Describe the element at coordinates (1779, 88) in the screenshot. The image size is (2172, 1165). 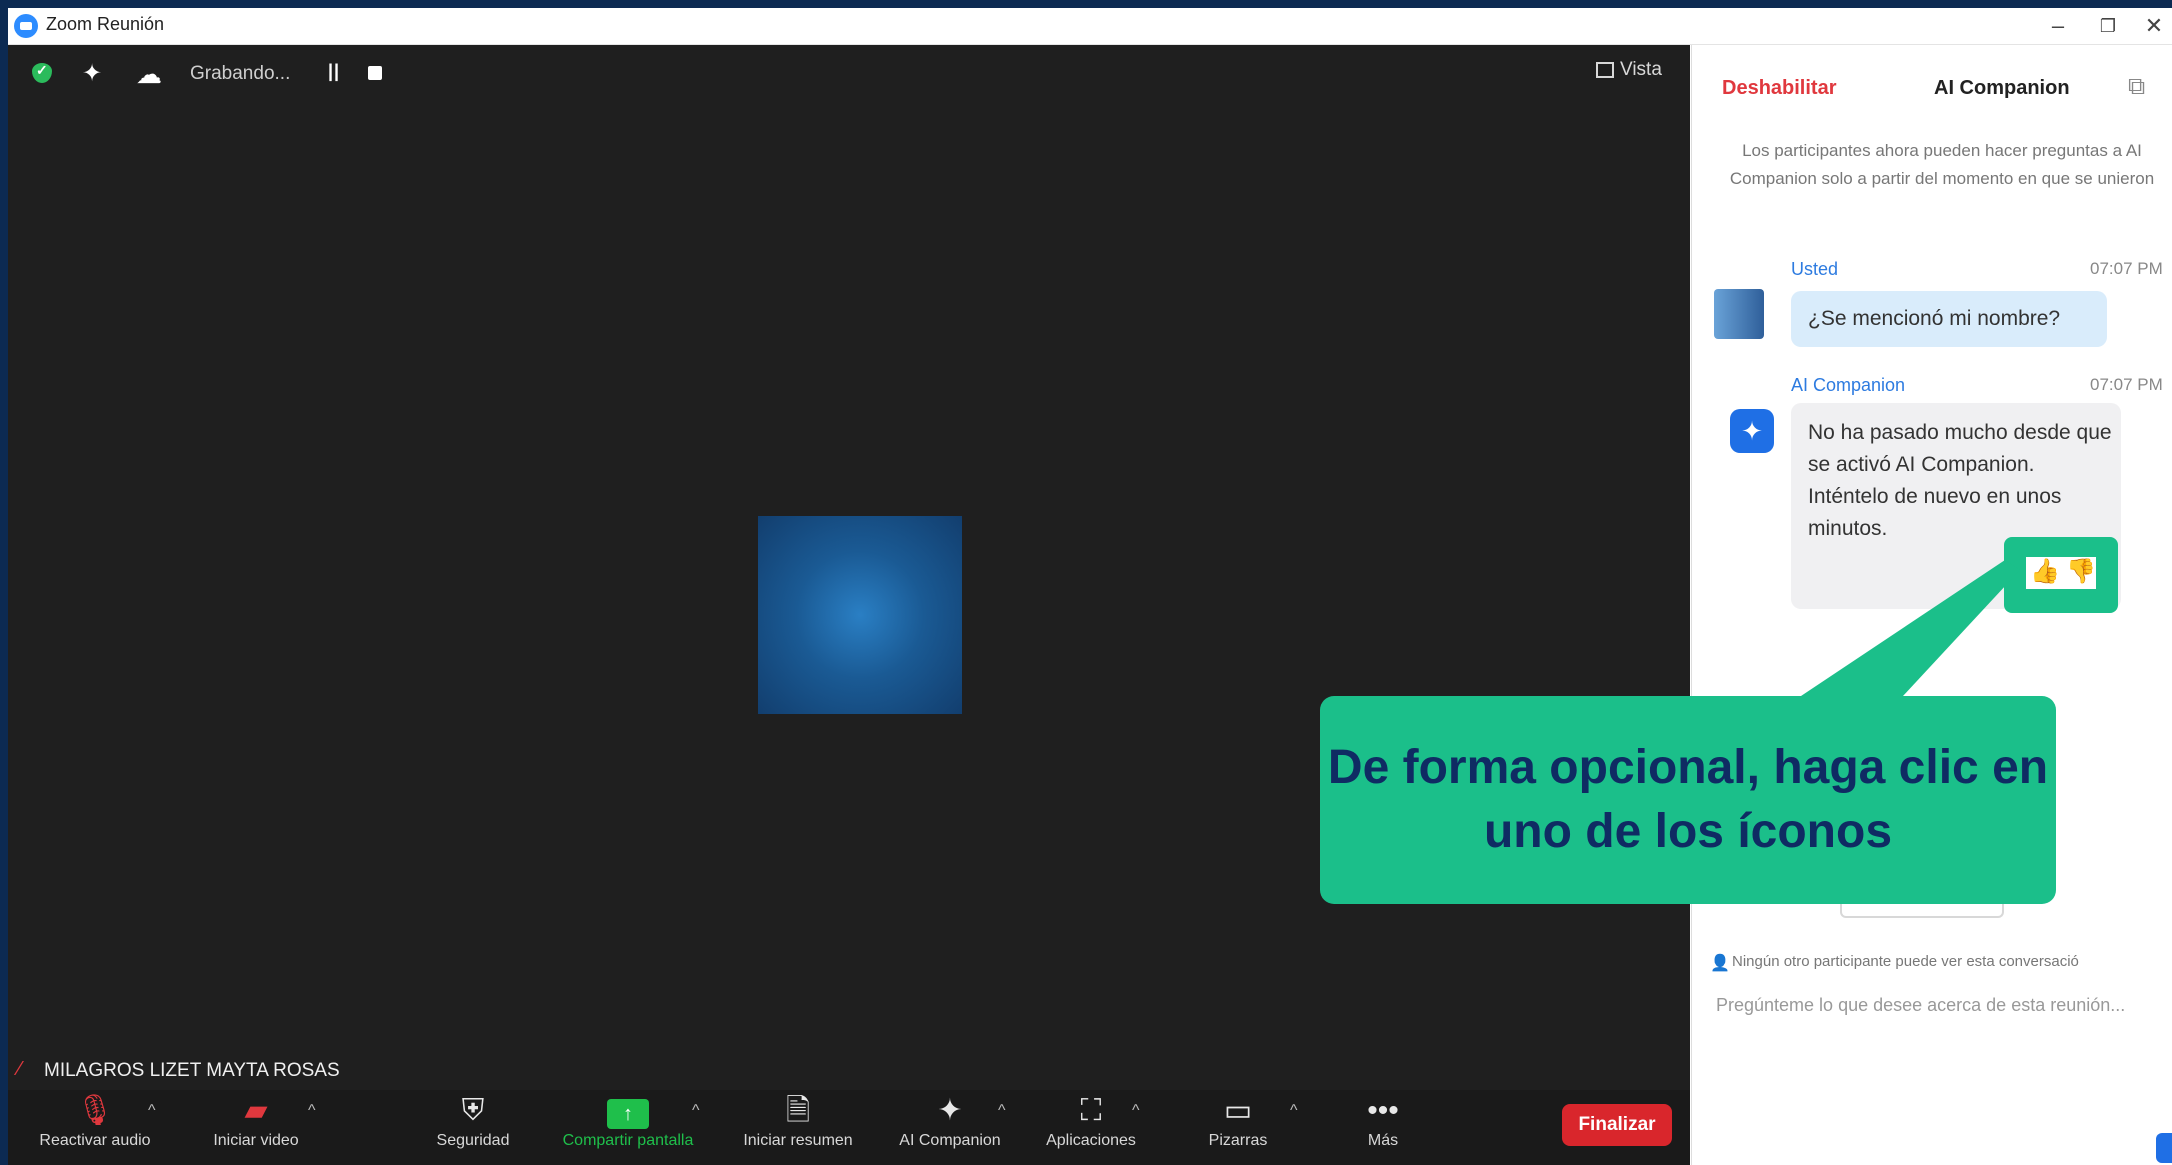
I see `disable-button: Deshabilitar` at that location.